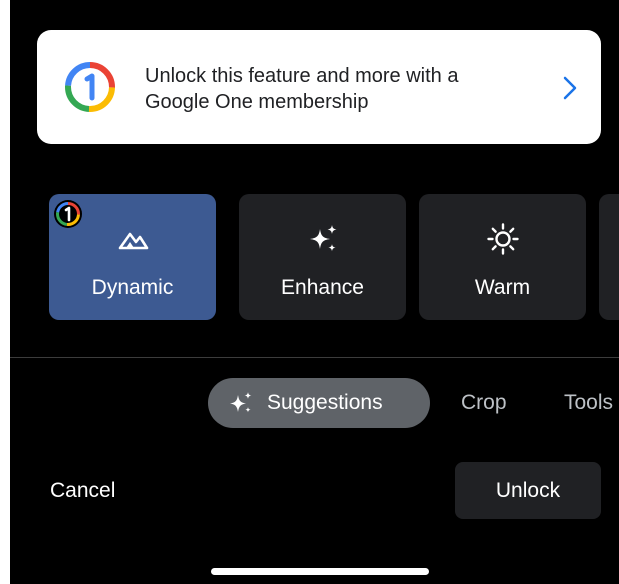 The width and height of the screenshot is (619, 584). What do you see at coordinates (314, 357) in the screenshot?
I see `divider` at bounding box center [314, 357].